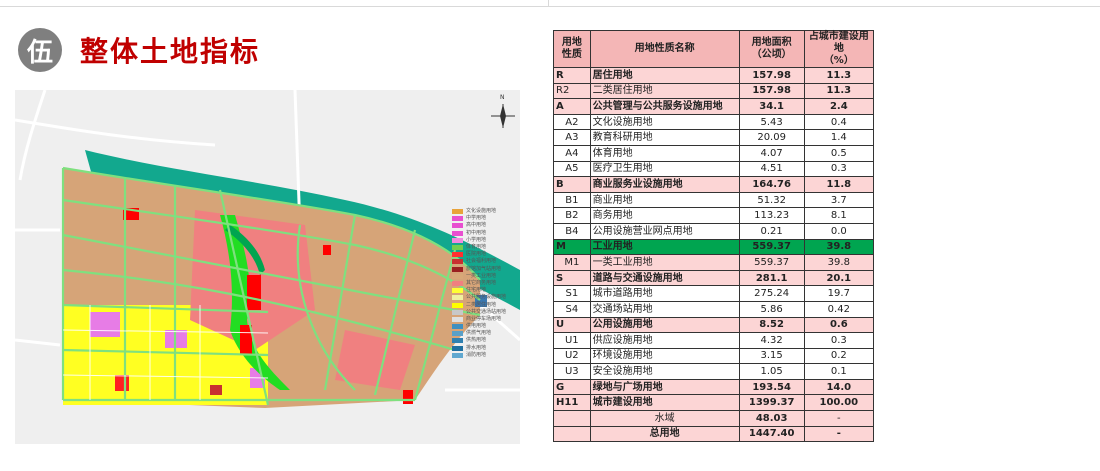  What do you see at coordinates (664, 403) in the screenshot?
I see `row-name: 城市建设用地` at bounding box center [664, 403].